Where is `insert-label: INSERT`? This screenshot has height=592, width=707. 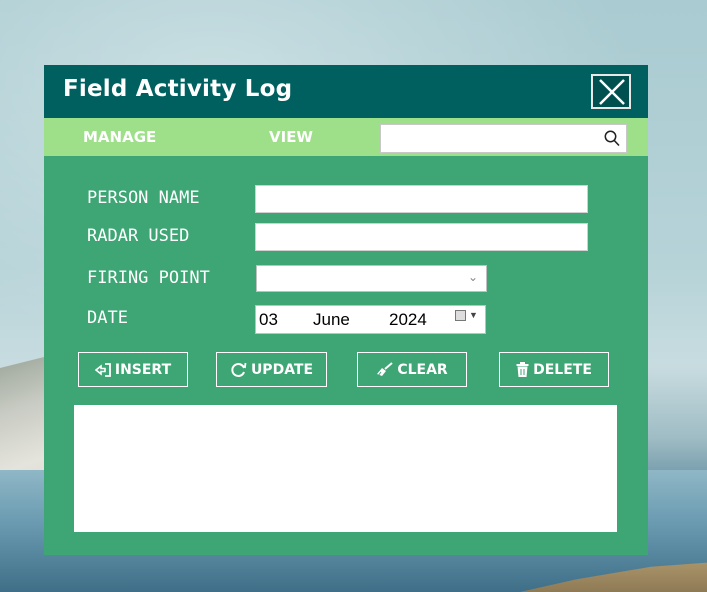
insert-label: INSERT is located at coordinates (143, 369).